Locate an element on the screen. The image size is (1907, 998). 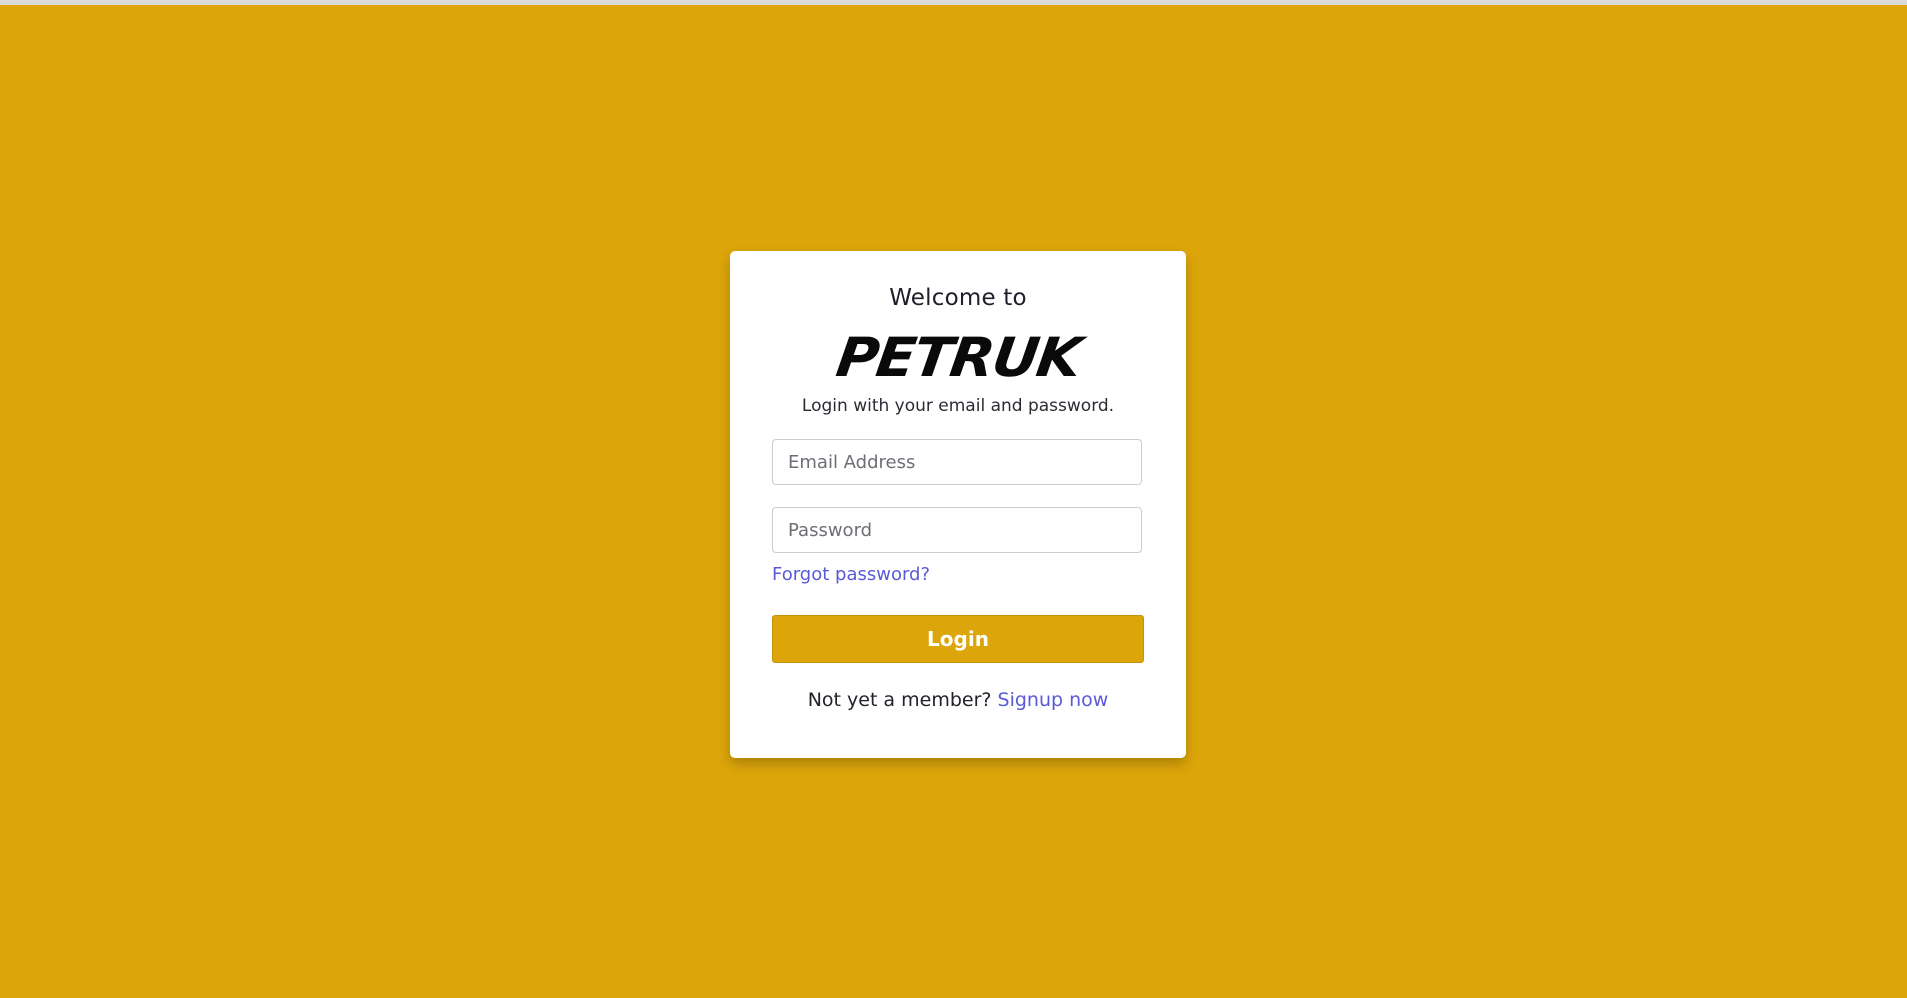
forgot-password-link: Forgot password? is located at coordinates (851, 574).